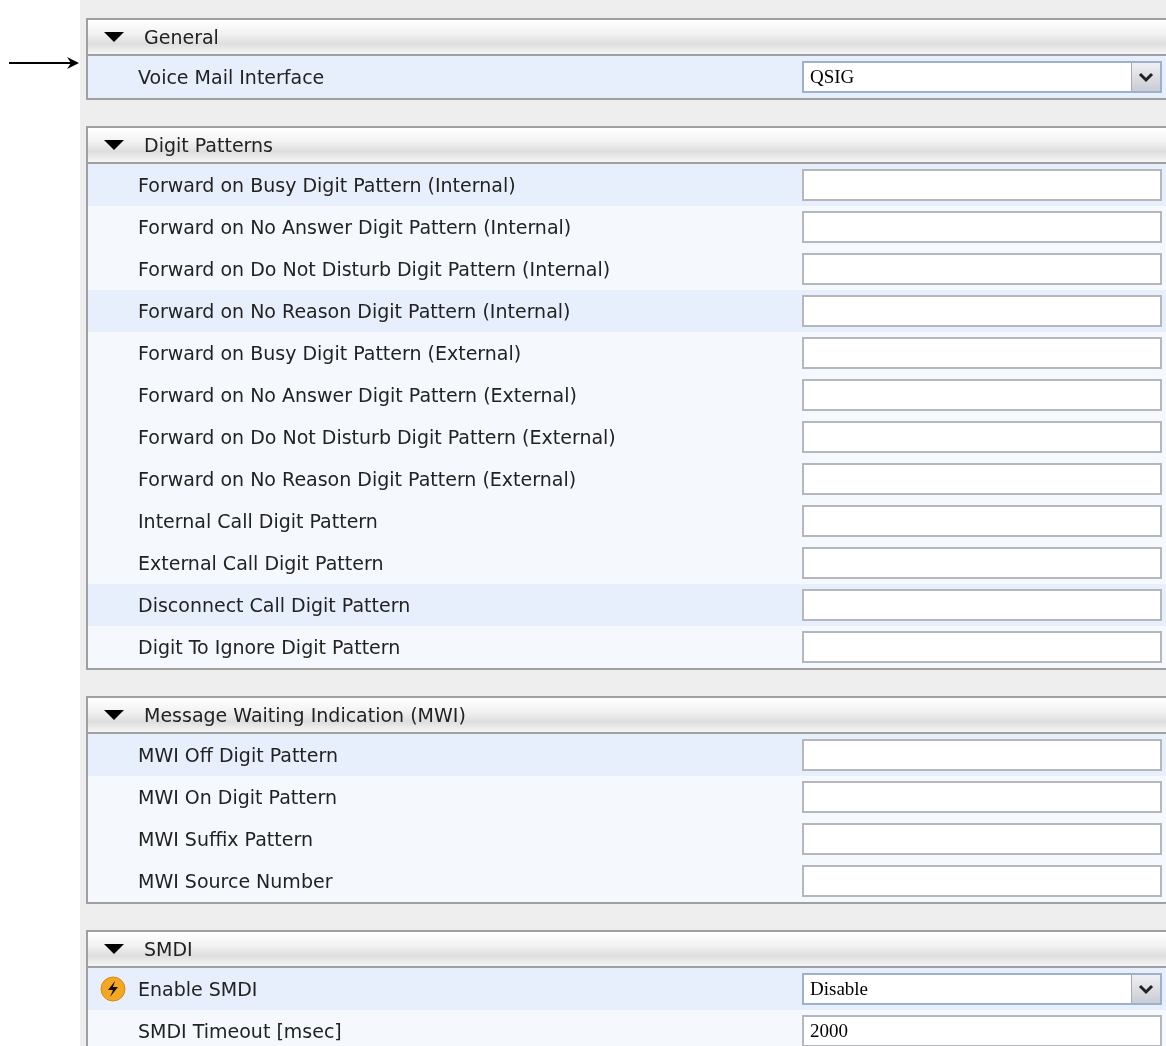 Image resolution: width=1166 pixels, height=1046 pixels. Describe the element at coordinates (236, 881) in the screenshot. I see `field-label: MWI Source Number` at that location.